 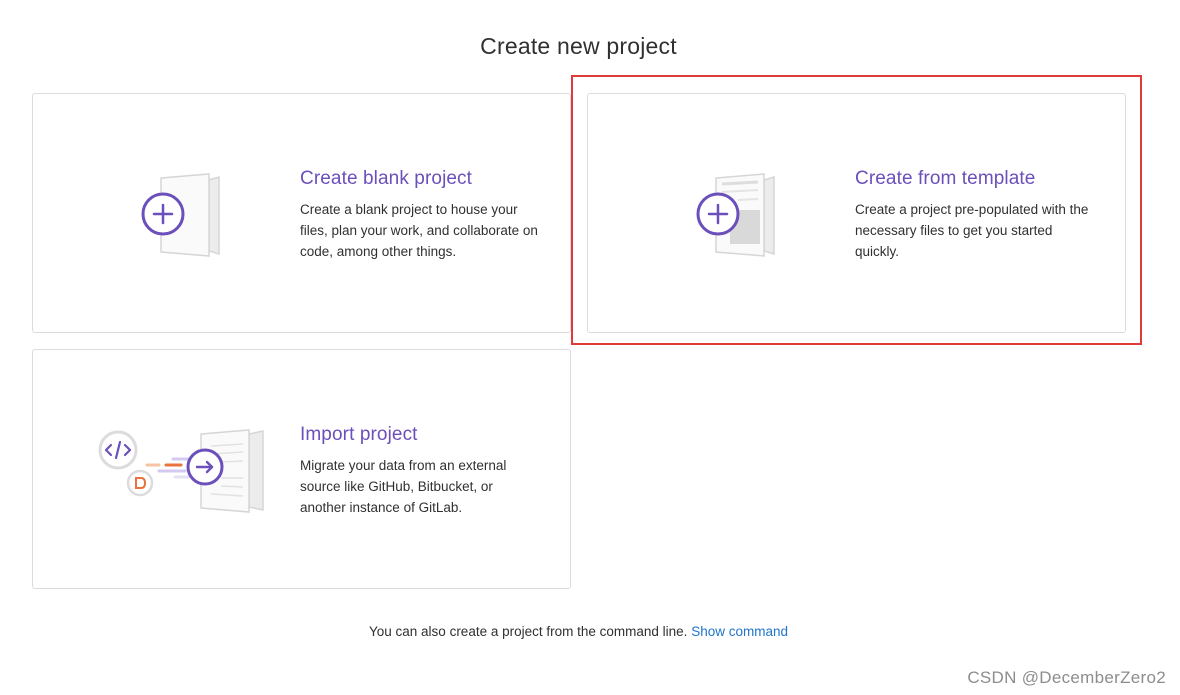 I want to click on card-title: Import project, so click(x=359, y=434).